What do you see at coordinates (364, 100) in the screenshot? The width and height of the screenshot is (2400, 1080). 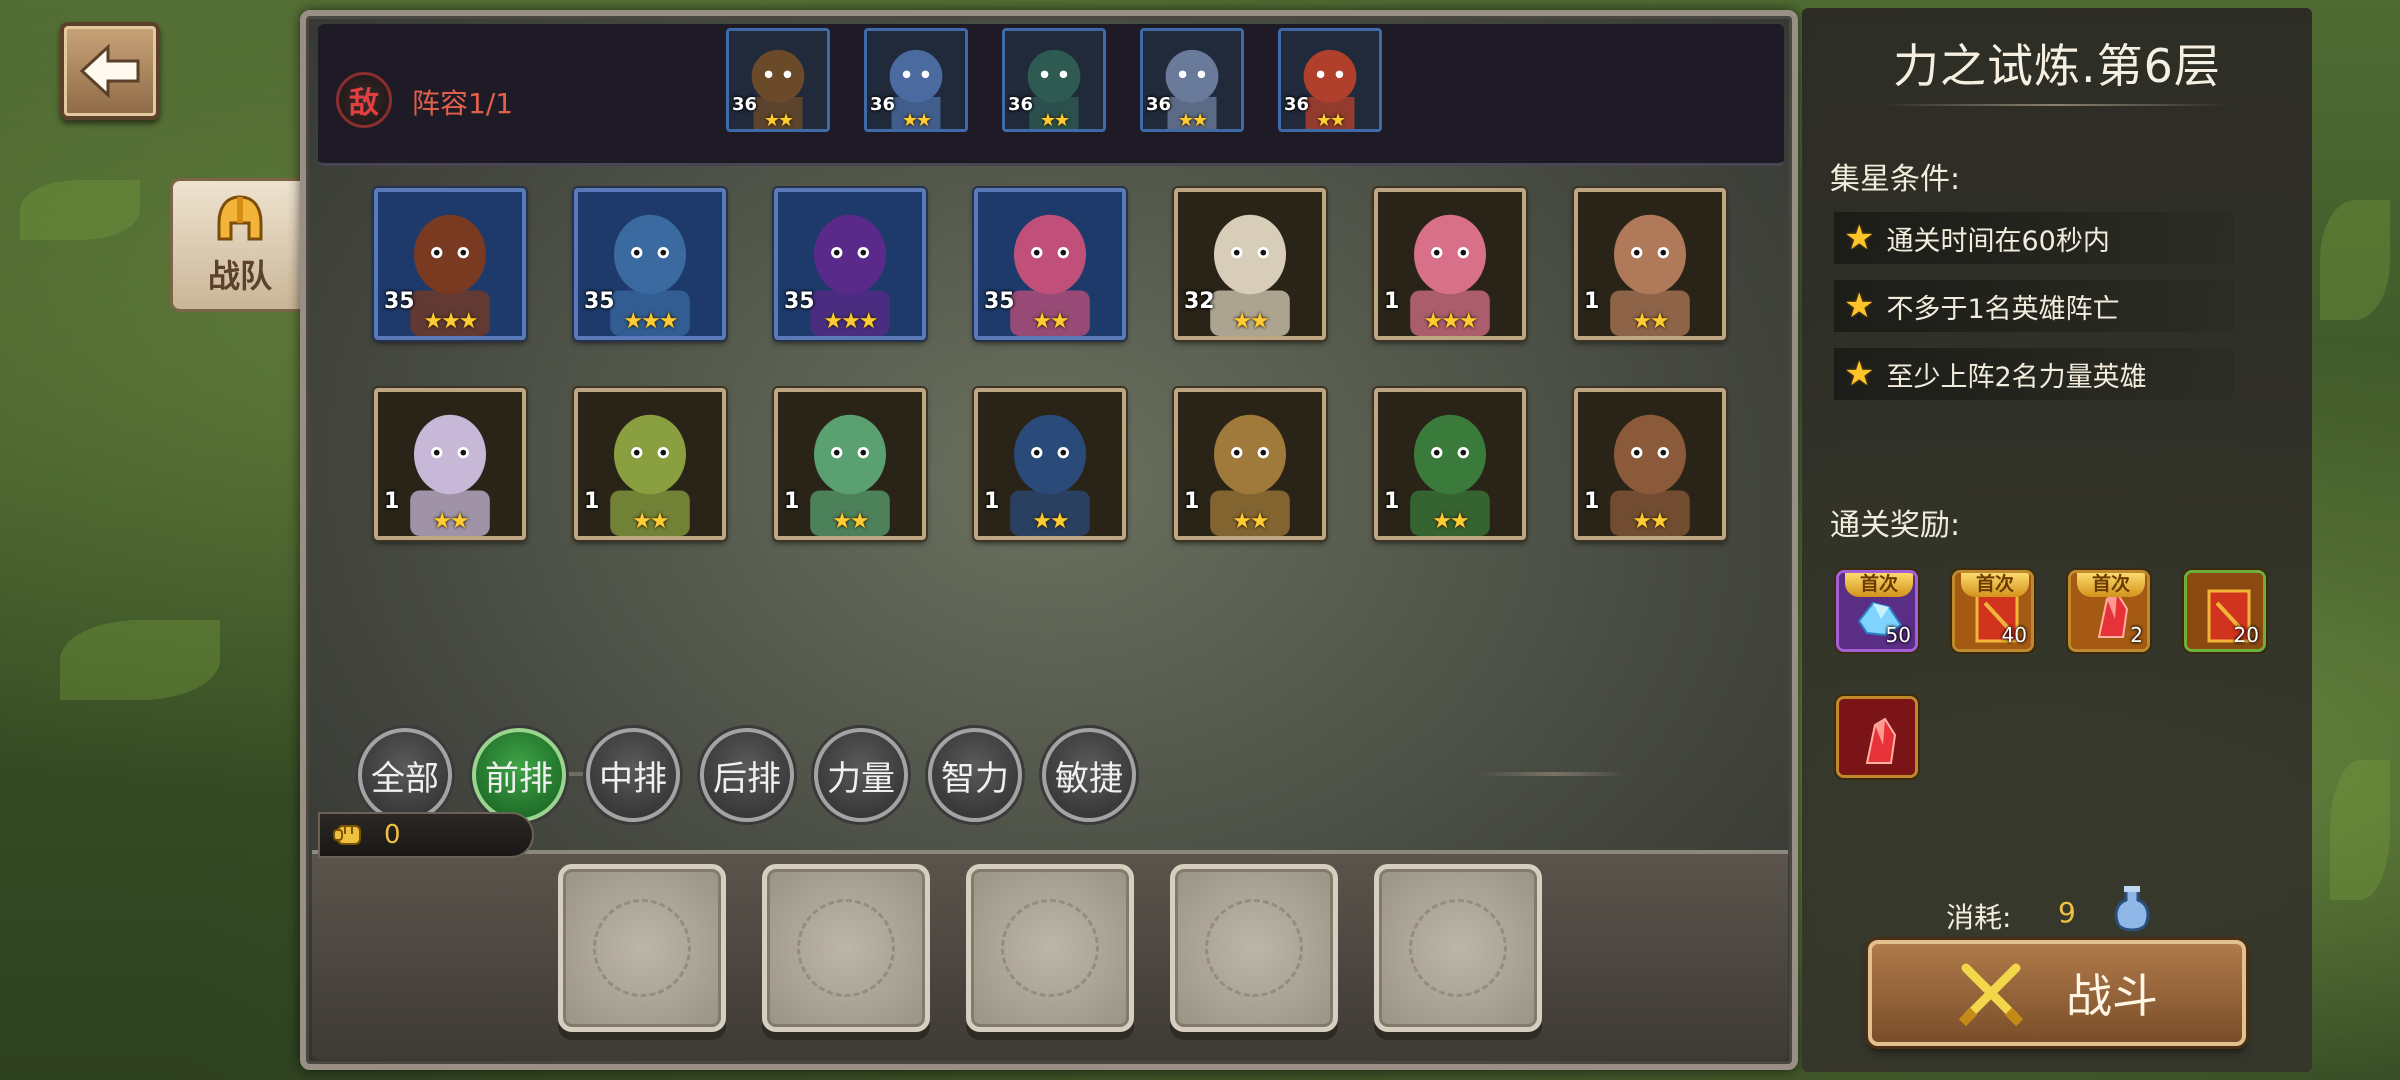 I see `enemy-badge: 敌` at bounding box center [364, 100].